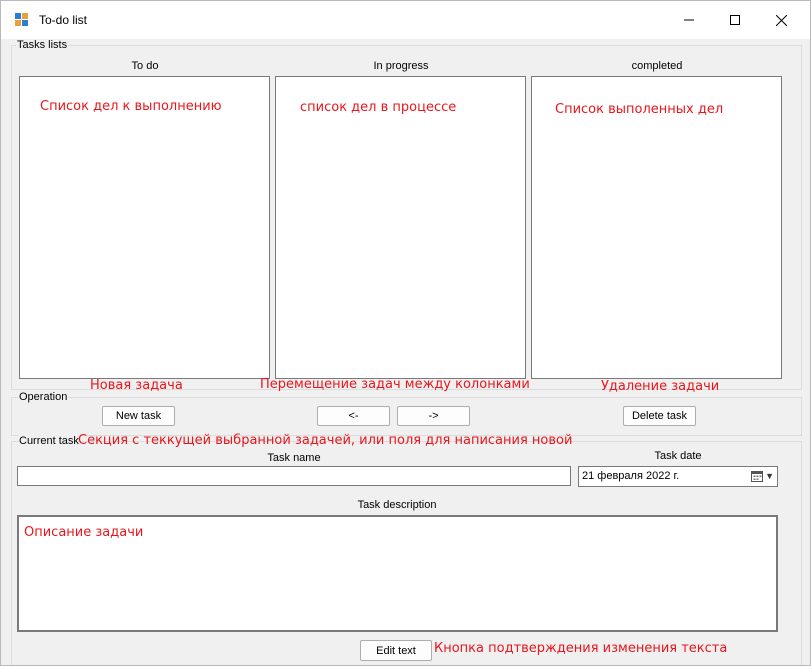  Describe the element at coordinates (145, 66) in the screenshot. I see `todo-column-label: To do` at that location.